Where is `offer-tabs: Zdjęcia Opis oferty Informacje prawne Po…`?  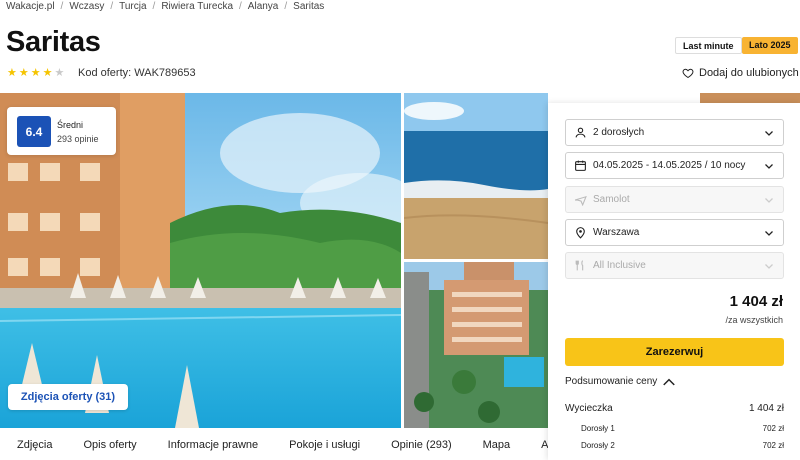 offer-tabs: Zdjęcia Opis oferty Informacje prawne Po… is located at coordinates (274, 444).